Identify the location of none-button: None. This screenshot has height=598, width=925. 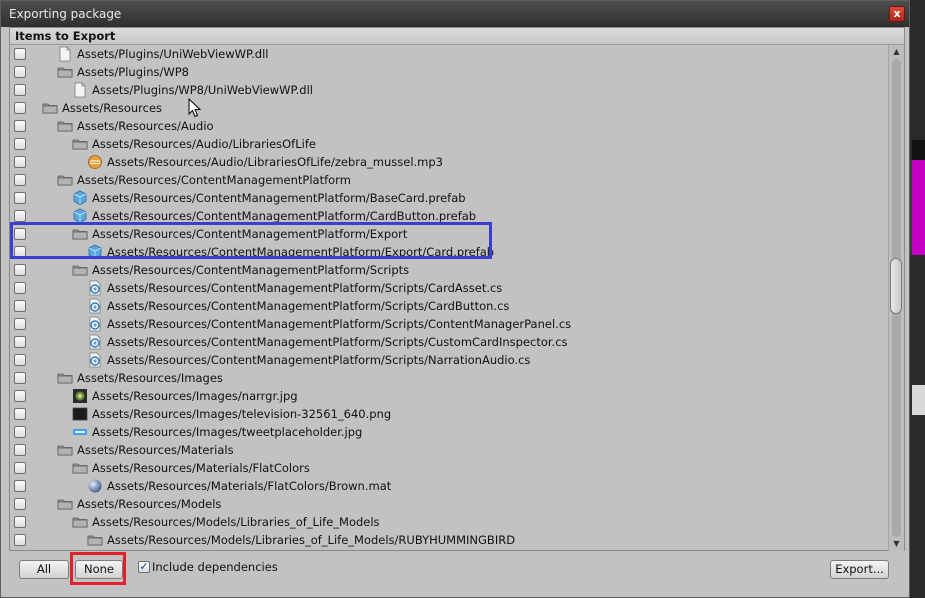
(99, 569).